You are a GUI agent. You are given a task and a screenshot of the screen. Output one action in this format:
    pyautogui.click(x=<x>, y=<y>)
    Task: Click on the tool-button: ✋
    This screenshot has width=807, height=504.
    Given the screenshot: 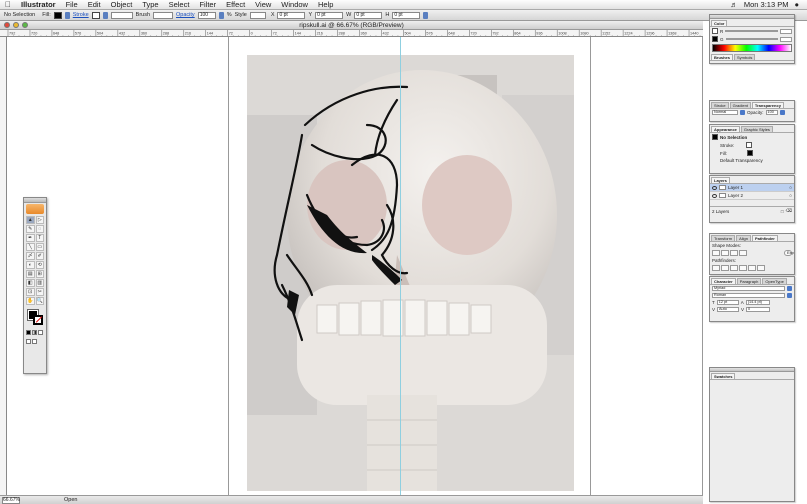 What is the action you would take?
    pyautogui.click(x=30, y=301)
    